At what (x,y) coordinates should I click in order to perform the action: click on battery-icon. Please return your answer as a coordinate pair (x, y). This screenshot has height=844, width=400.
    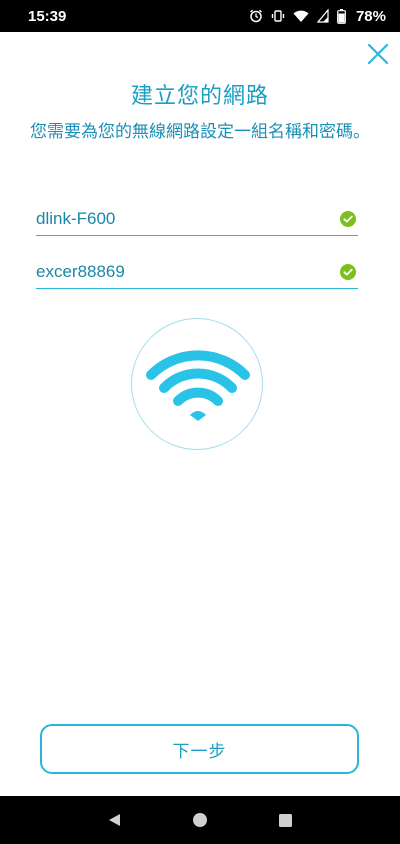
    Looking at the image, I should click on (341, 16).